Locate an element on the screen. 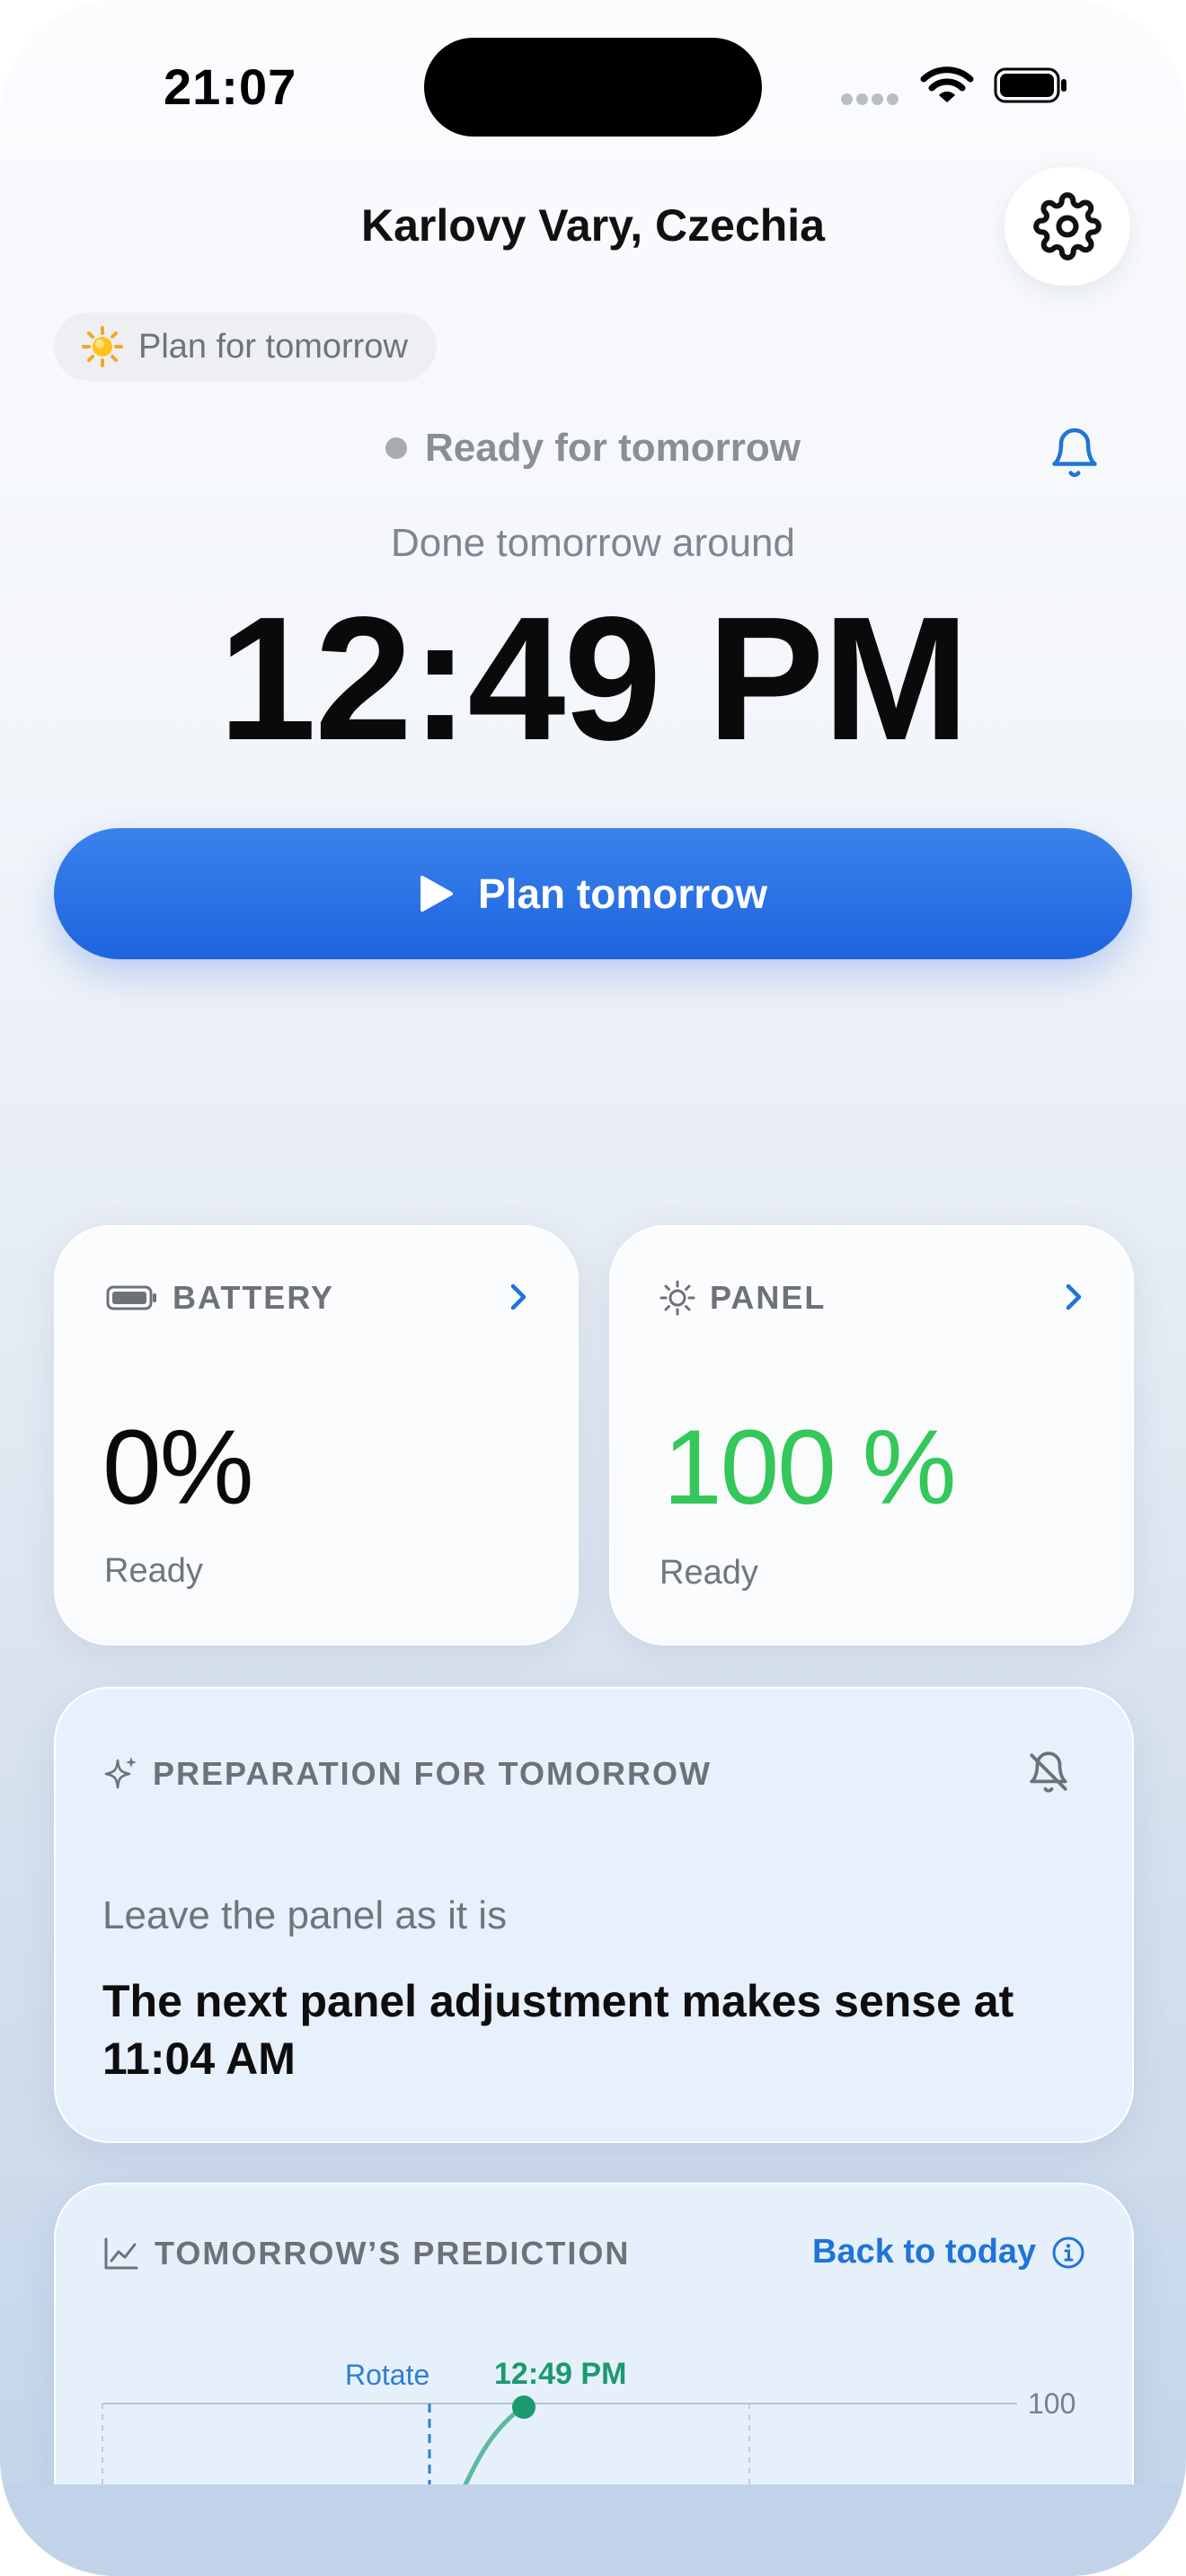  status-row: Ready for tomorrow is located at coordinates (593, 448).